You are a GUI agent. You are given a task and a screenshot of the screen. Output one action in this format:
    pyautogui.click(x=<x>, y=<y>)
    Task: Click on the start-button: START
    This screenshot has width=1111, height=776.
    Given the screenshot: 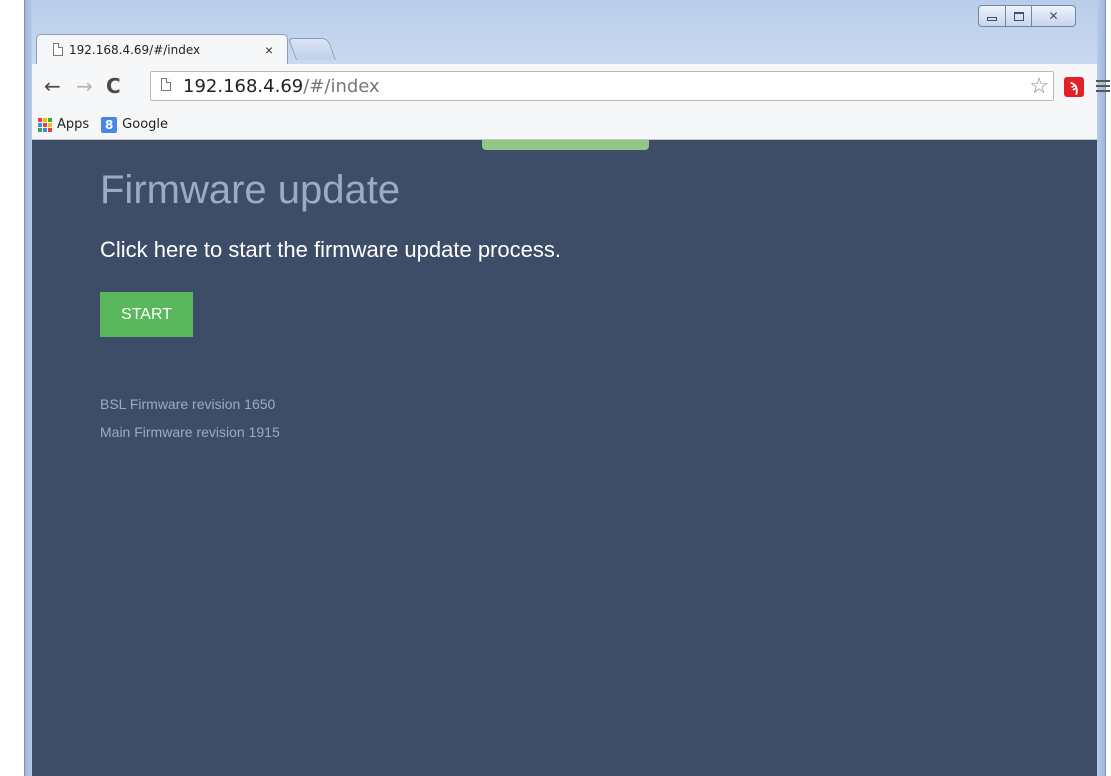 What is the action you would take?
    pyautogui.click(x=146, y=314)
    